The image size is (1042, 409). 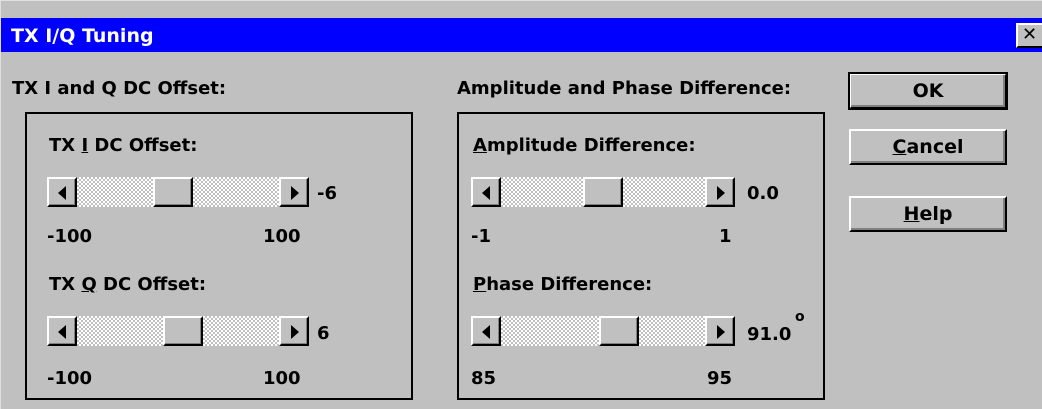 What do you see at coordinates (928, 147) in the screenshot?
I see `cancel-button: Cancel` at bounding box center [928, 147].